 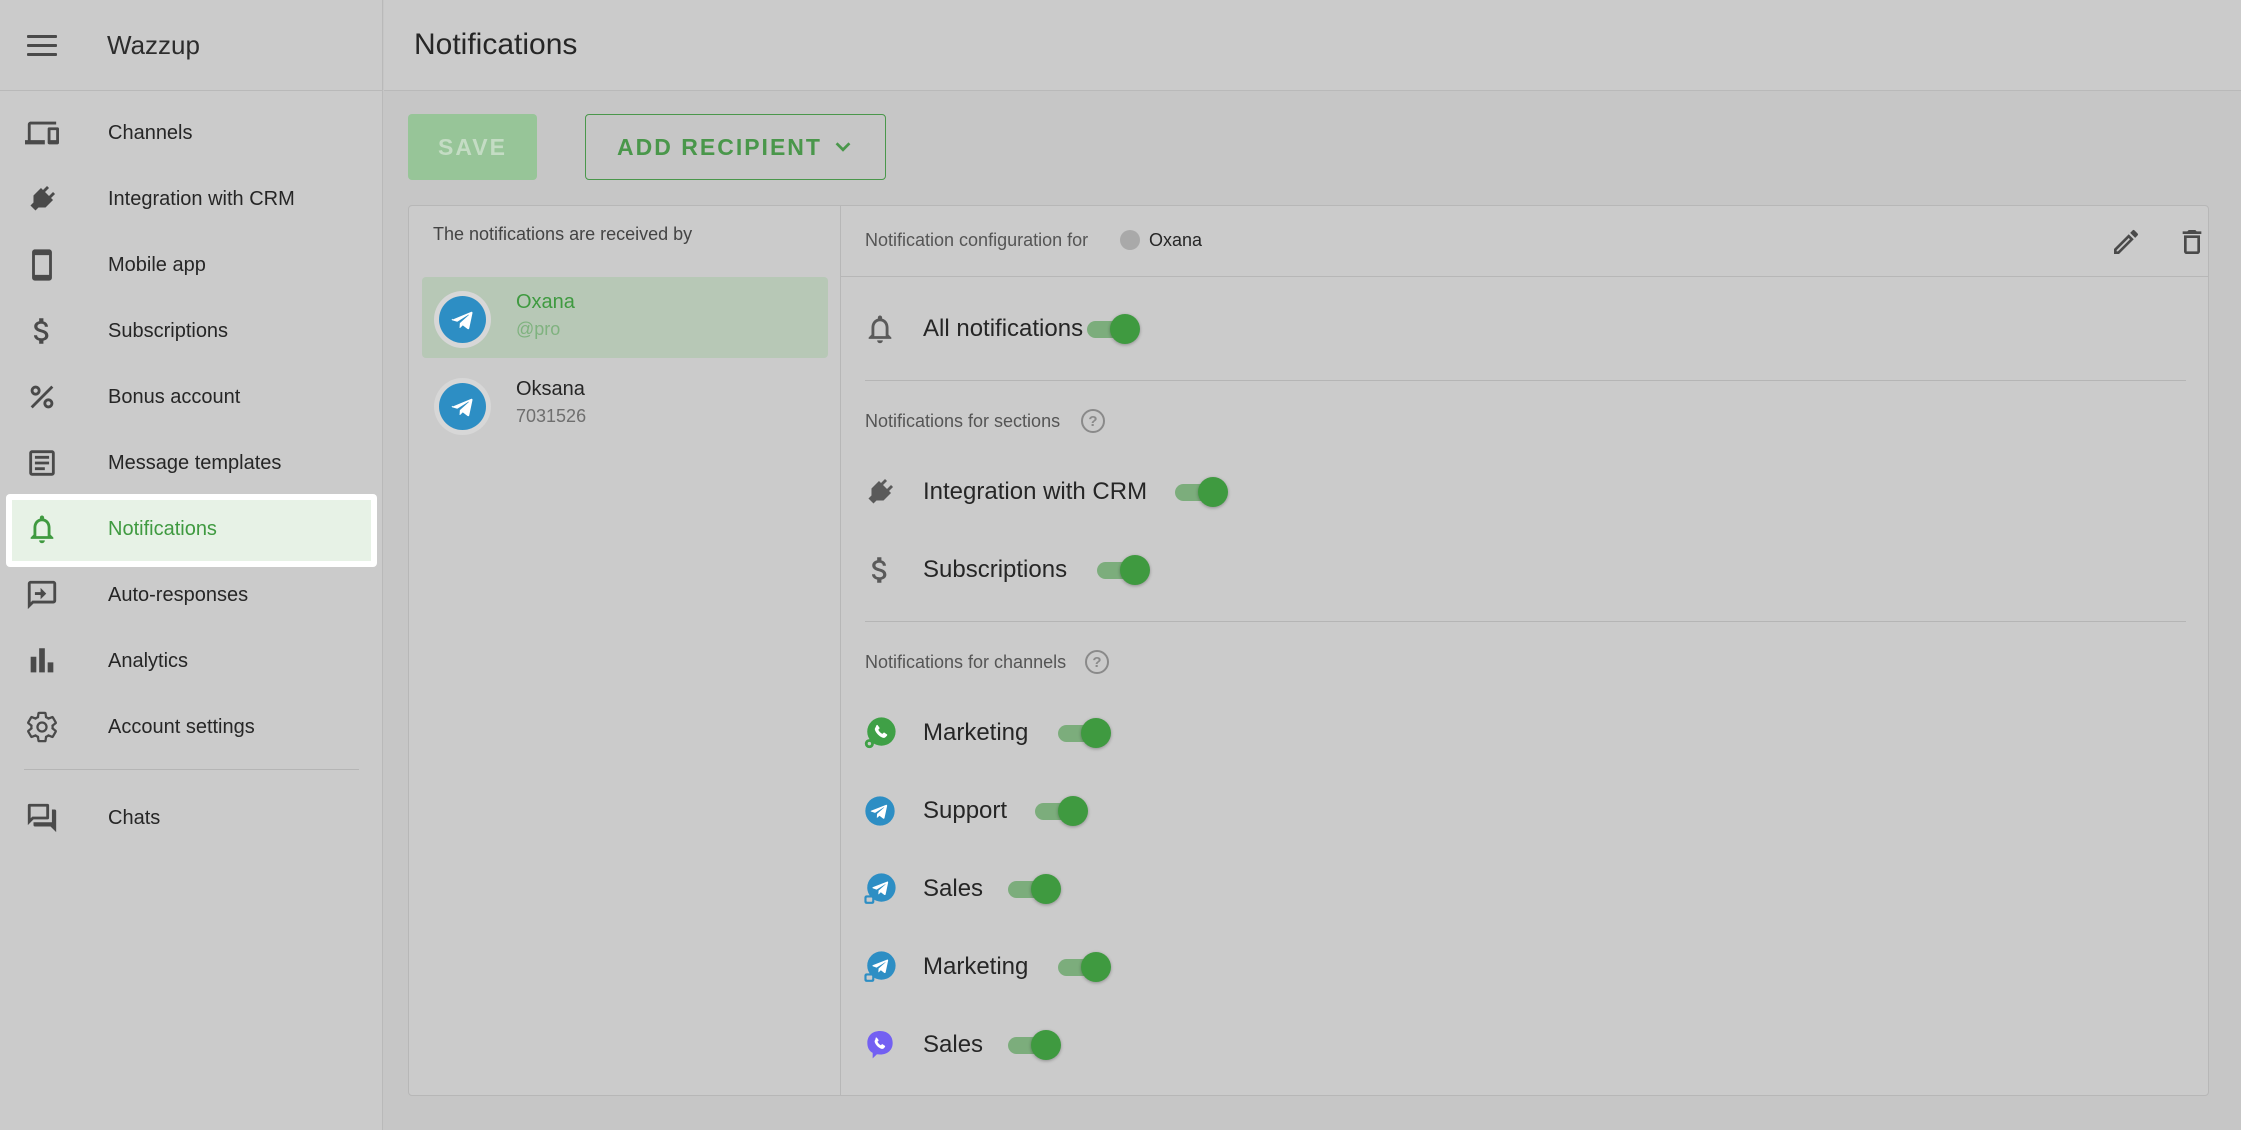 I want to click on sidebar-item-label: Chats, so click(x=134, y=817).